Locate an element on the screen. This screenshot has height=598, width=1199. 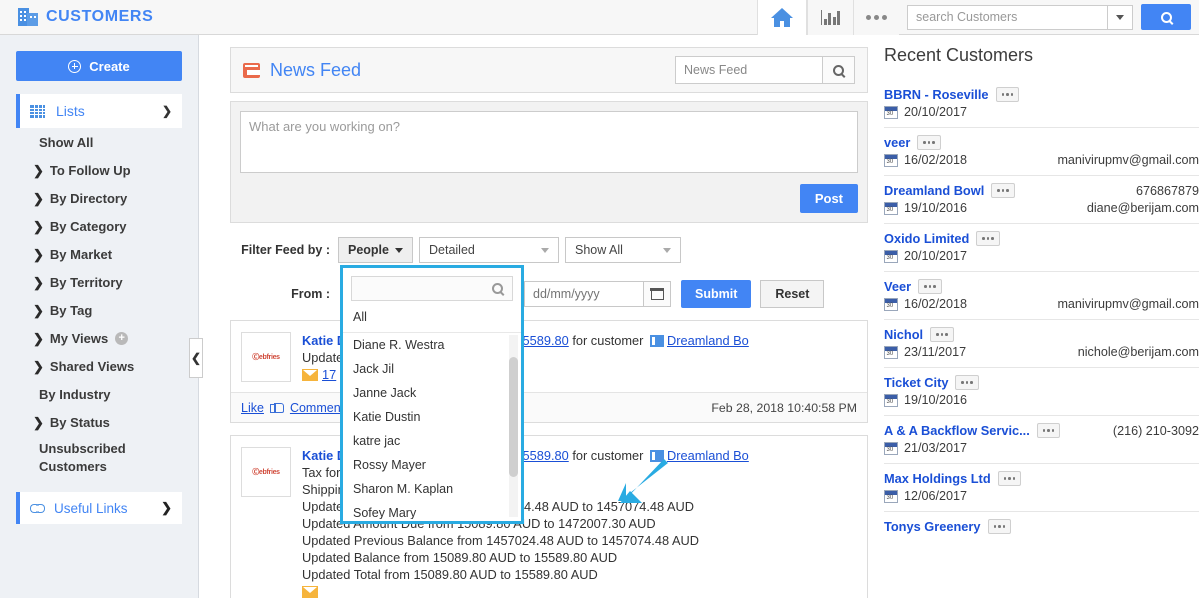
people-dropdown-scroll-thumb is located at coordinates (513, 417).